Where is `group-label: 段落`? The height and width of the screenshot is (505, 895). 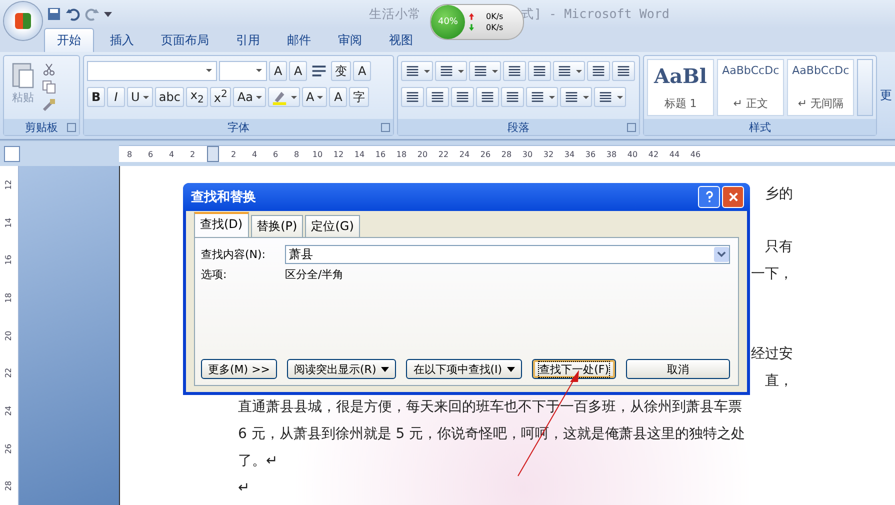 group-label: 段落 is located at coordinates (519, 127).